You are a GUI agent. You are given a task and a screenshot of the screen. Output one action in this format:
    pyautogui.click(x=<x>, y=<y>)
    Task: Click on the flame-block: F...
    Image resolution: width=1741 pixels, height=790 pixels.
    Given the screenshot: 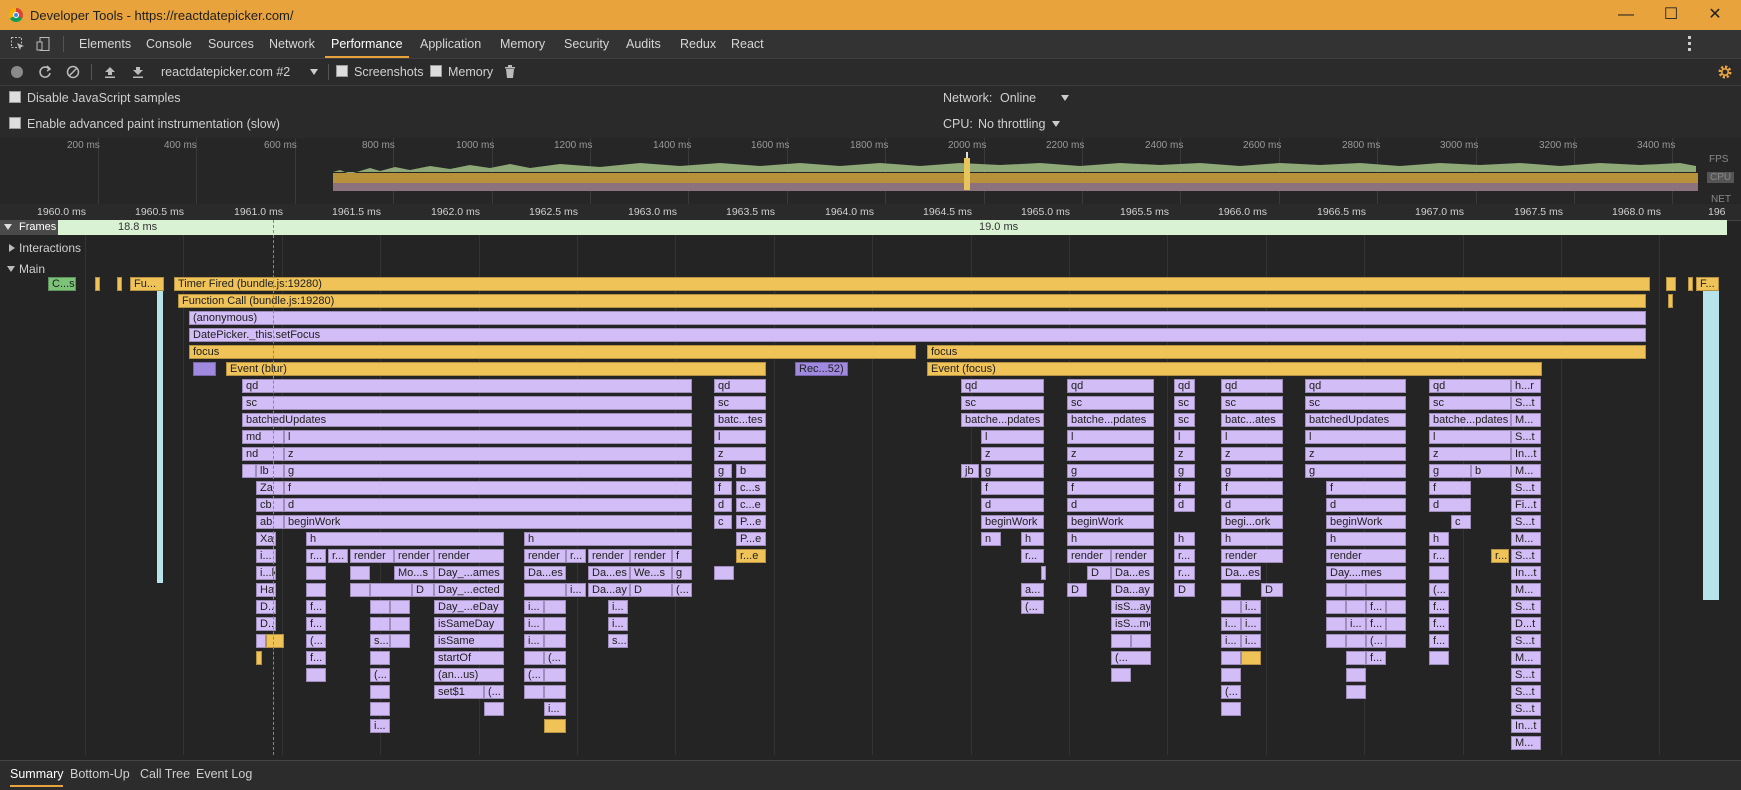 What is the action you would take?
    pyautogui.click(x=1707, y=284)
    